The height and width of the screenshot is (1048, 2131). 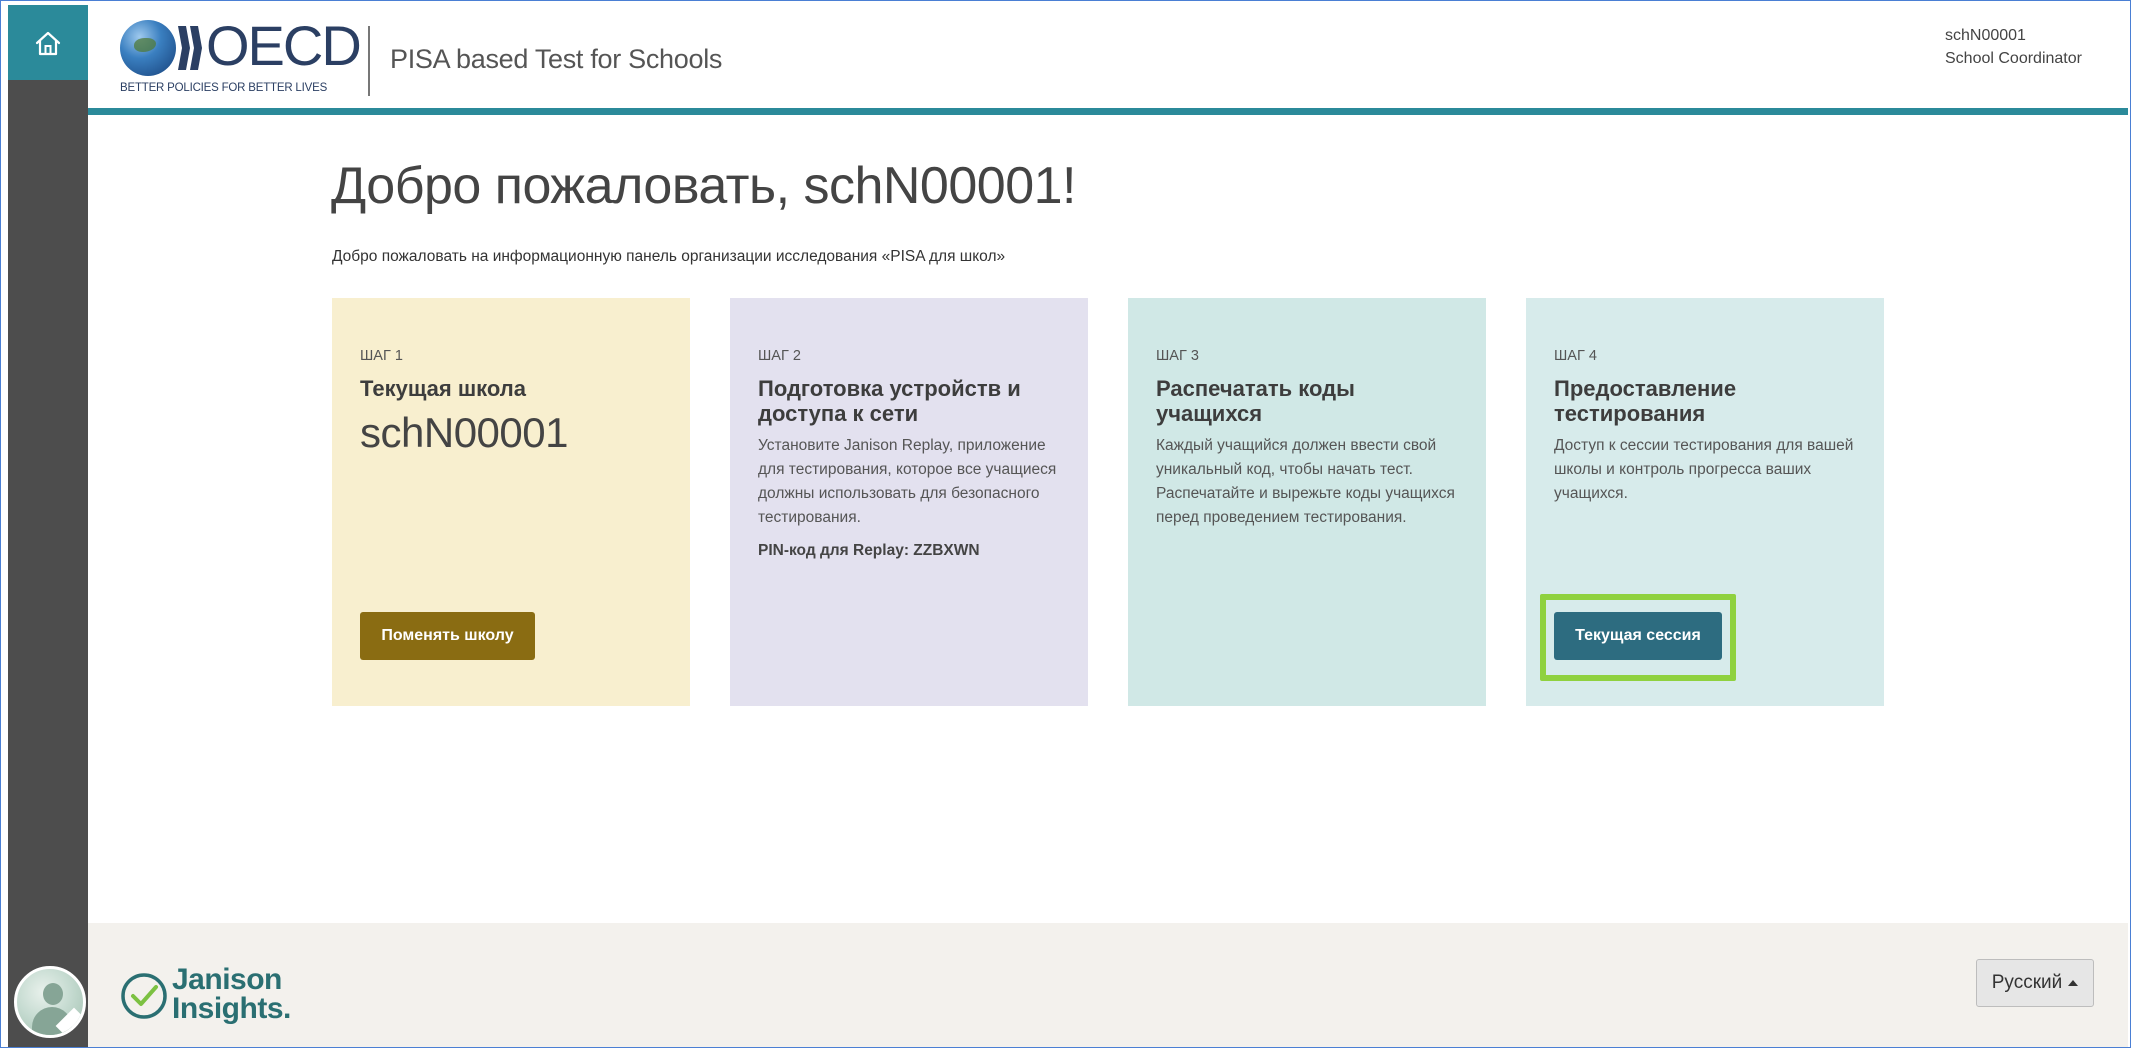 I want to click on janison-logo: Janison Insights., so click(x=205, y=995).